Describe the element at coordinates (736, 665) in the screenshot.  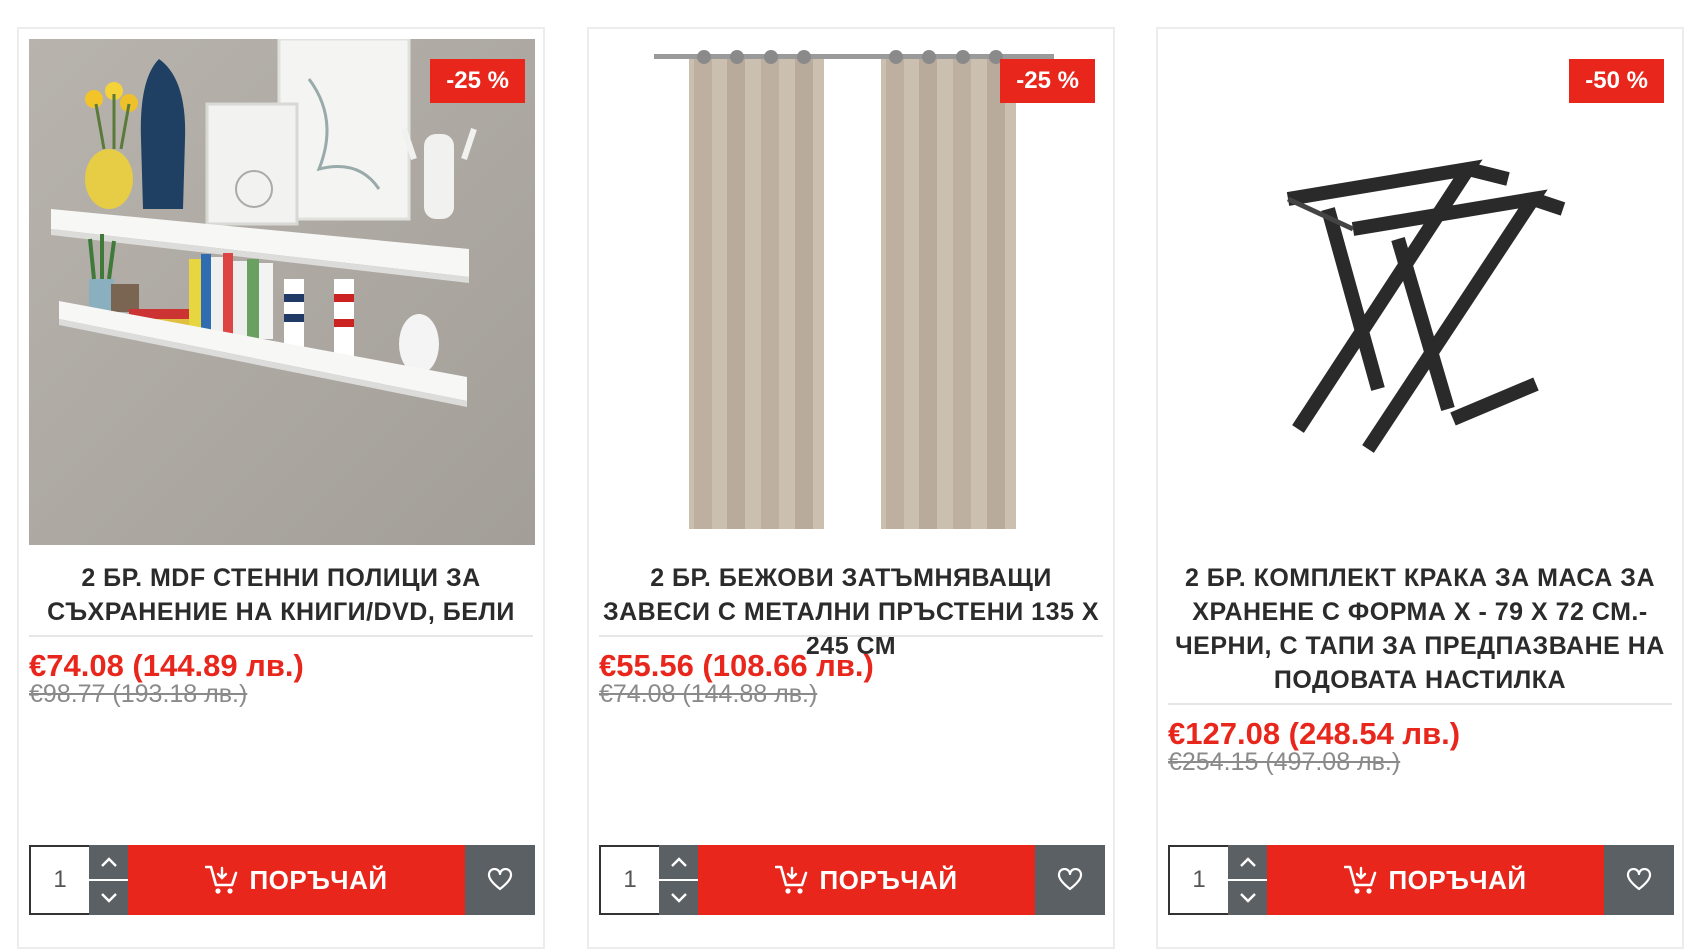
I see `price-current: €55.56 (108.66 лв.)` at that location.